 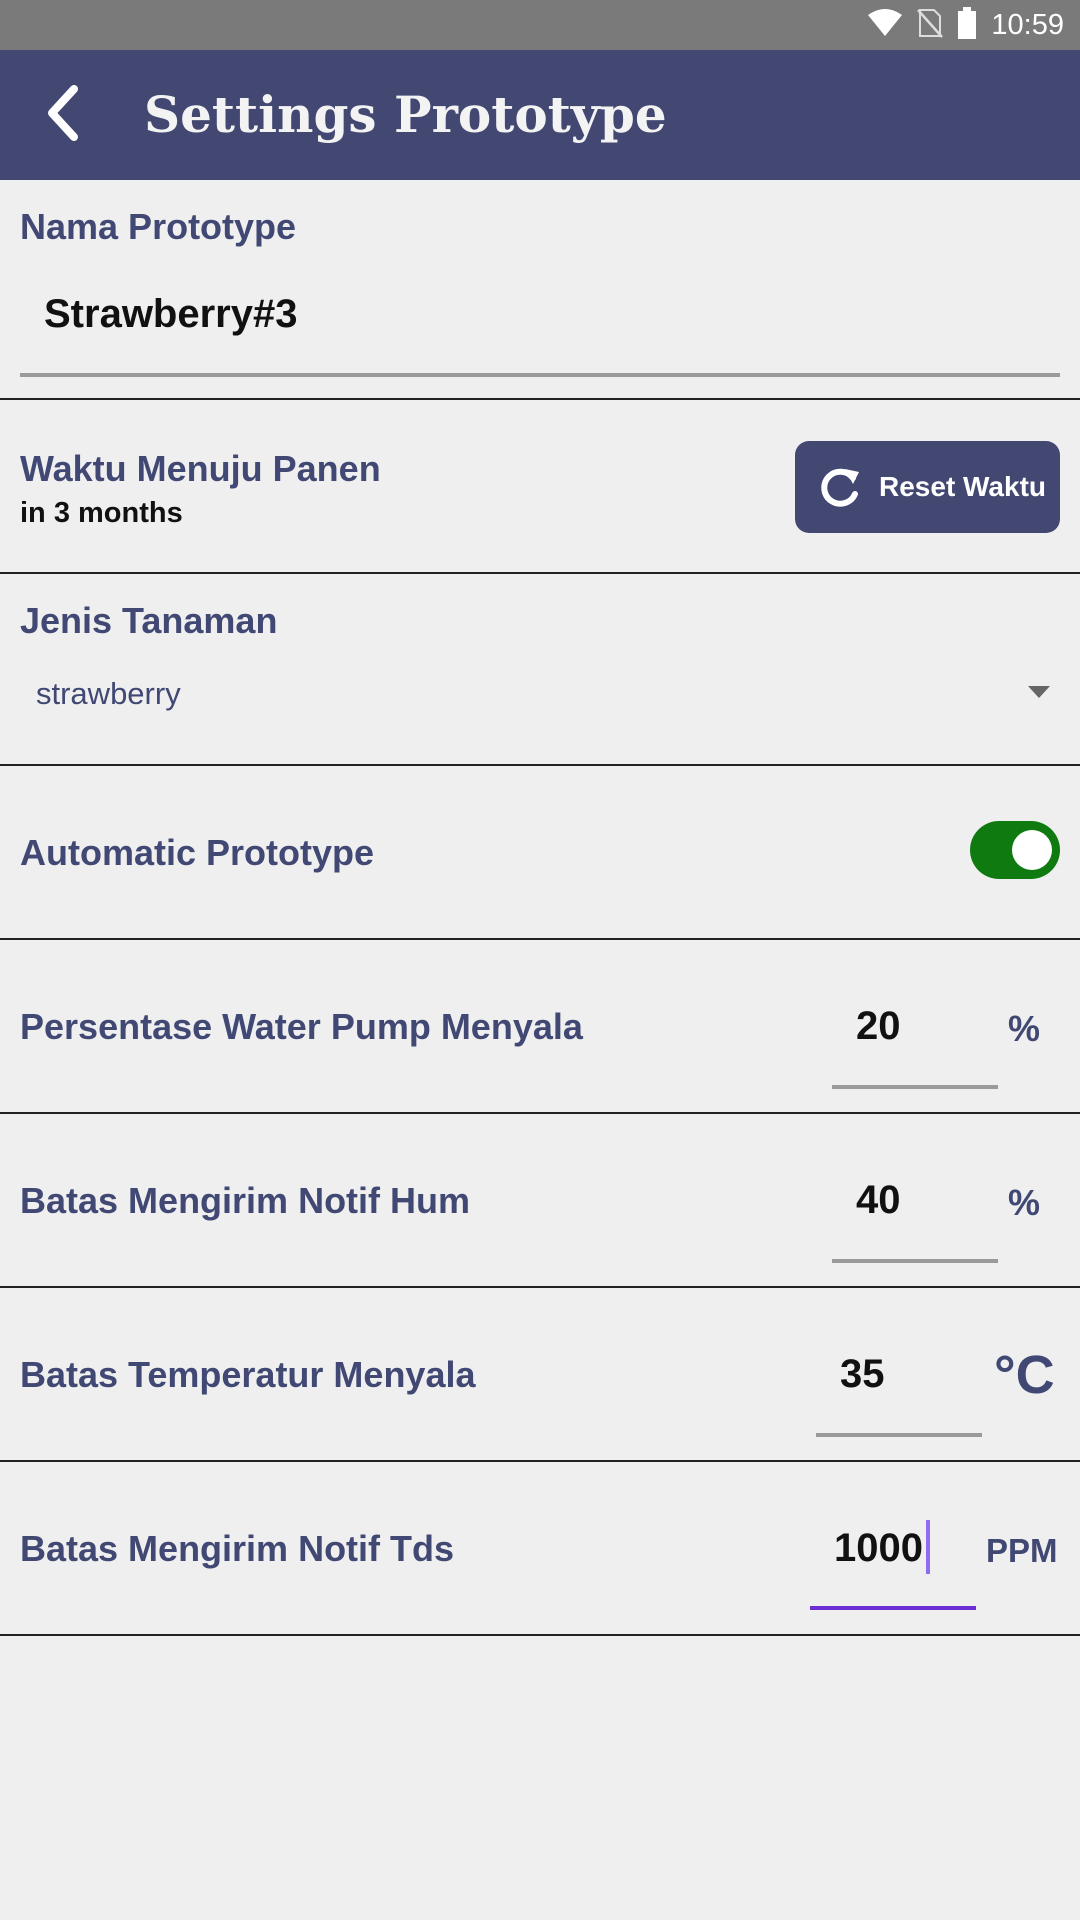 What do you see at coordinates (237, 1548) in the screenshot?
I see `notif-tds-label: Batas Mengirim Notif Tds` at bounding box center [237, 1548].